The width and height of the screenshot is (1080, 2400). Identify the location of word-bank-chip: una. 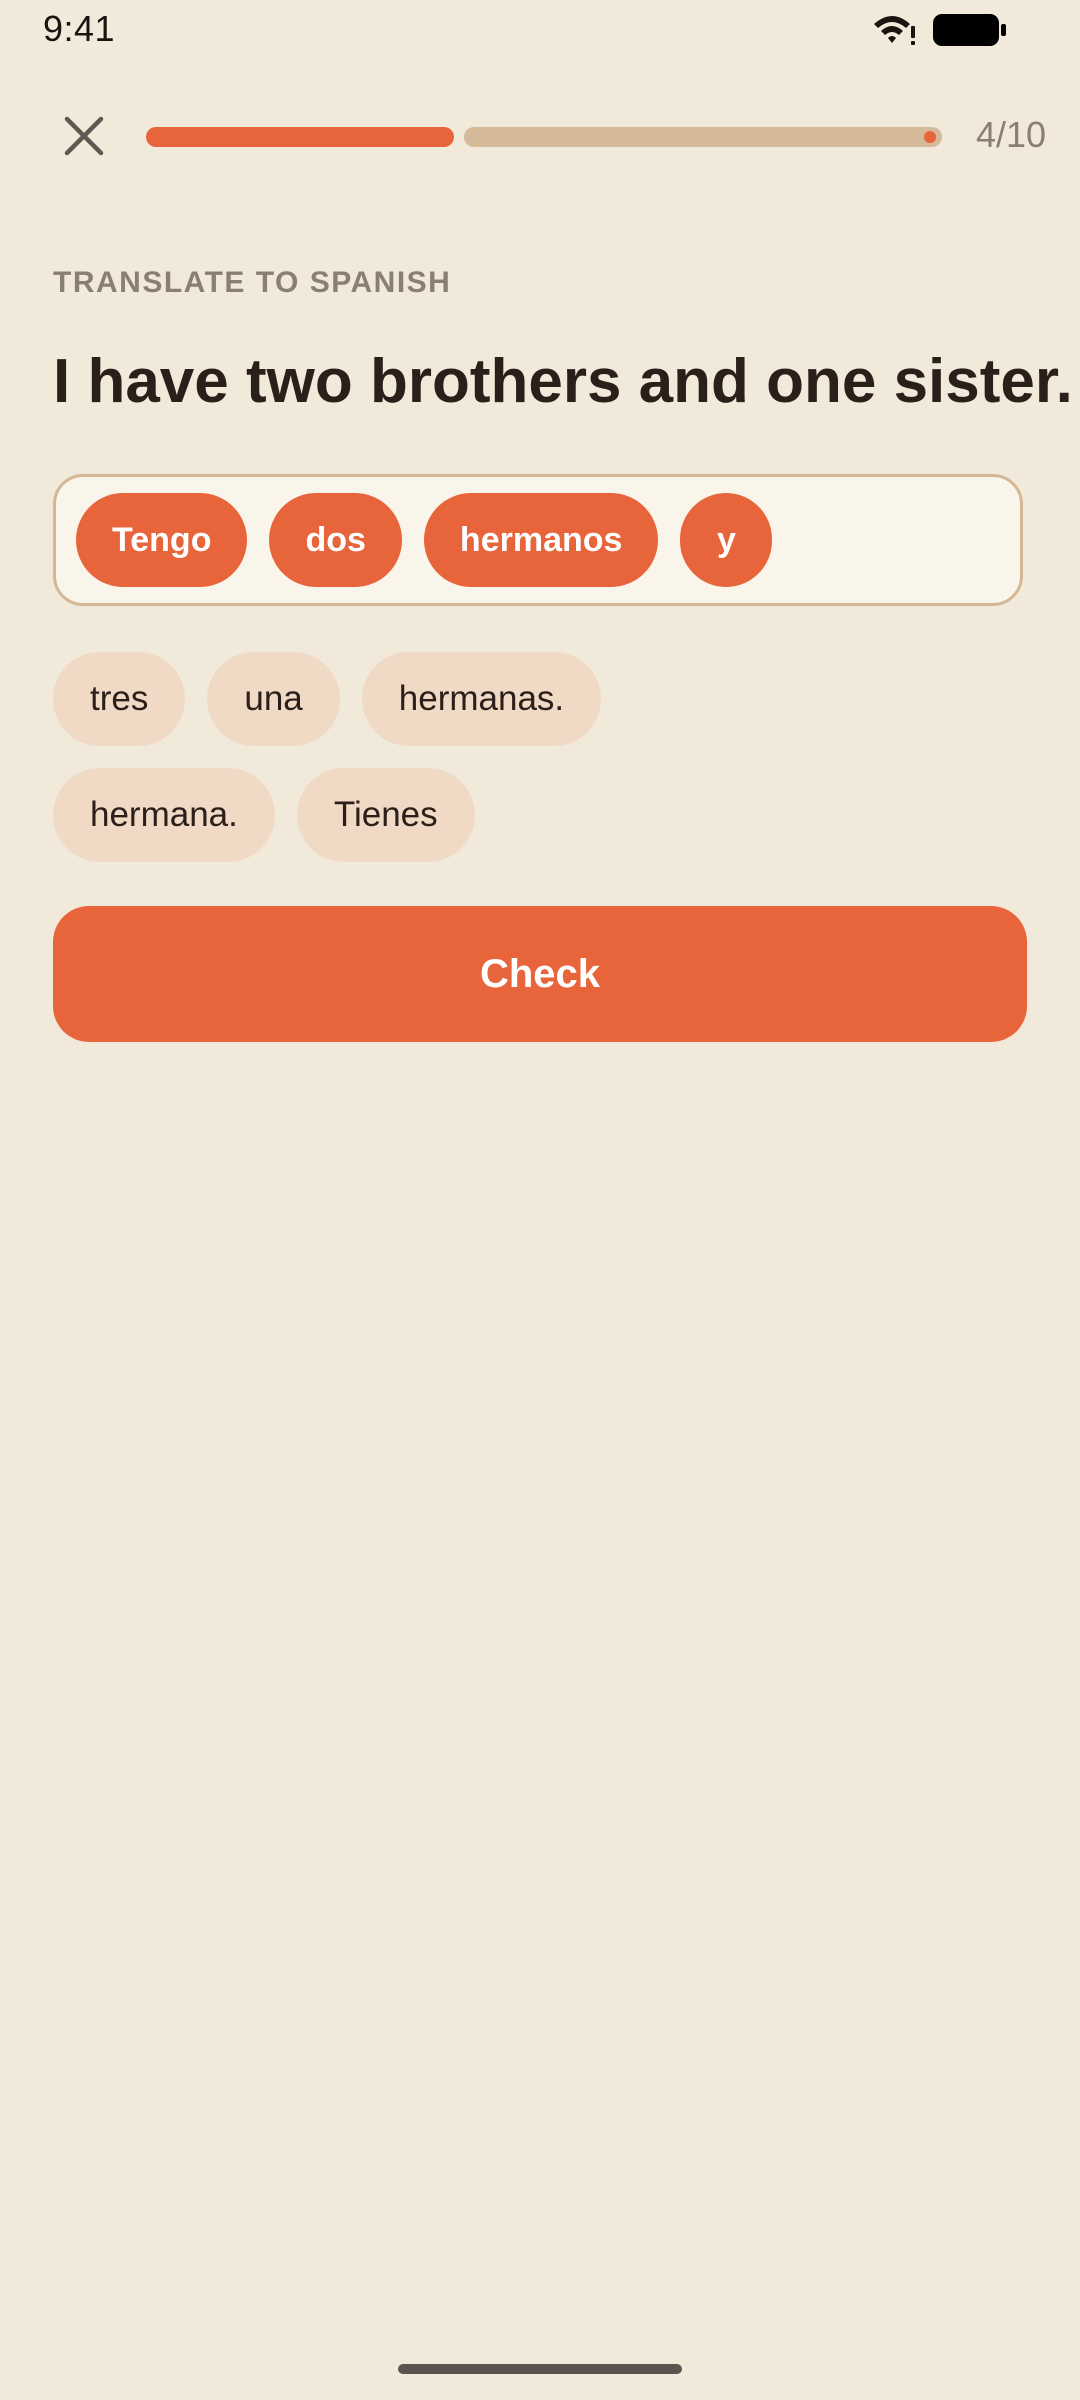
(273, 699).